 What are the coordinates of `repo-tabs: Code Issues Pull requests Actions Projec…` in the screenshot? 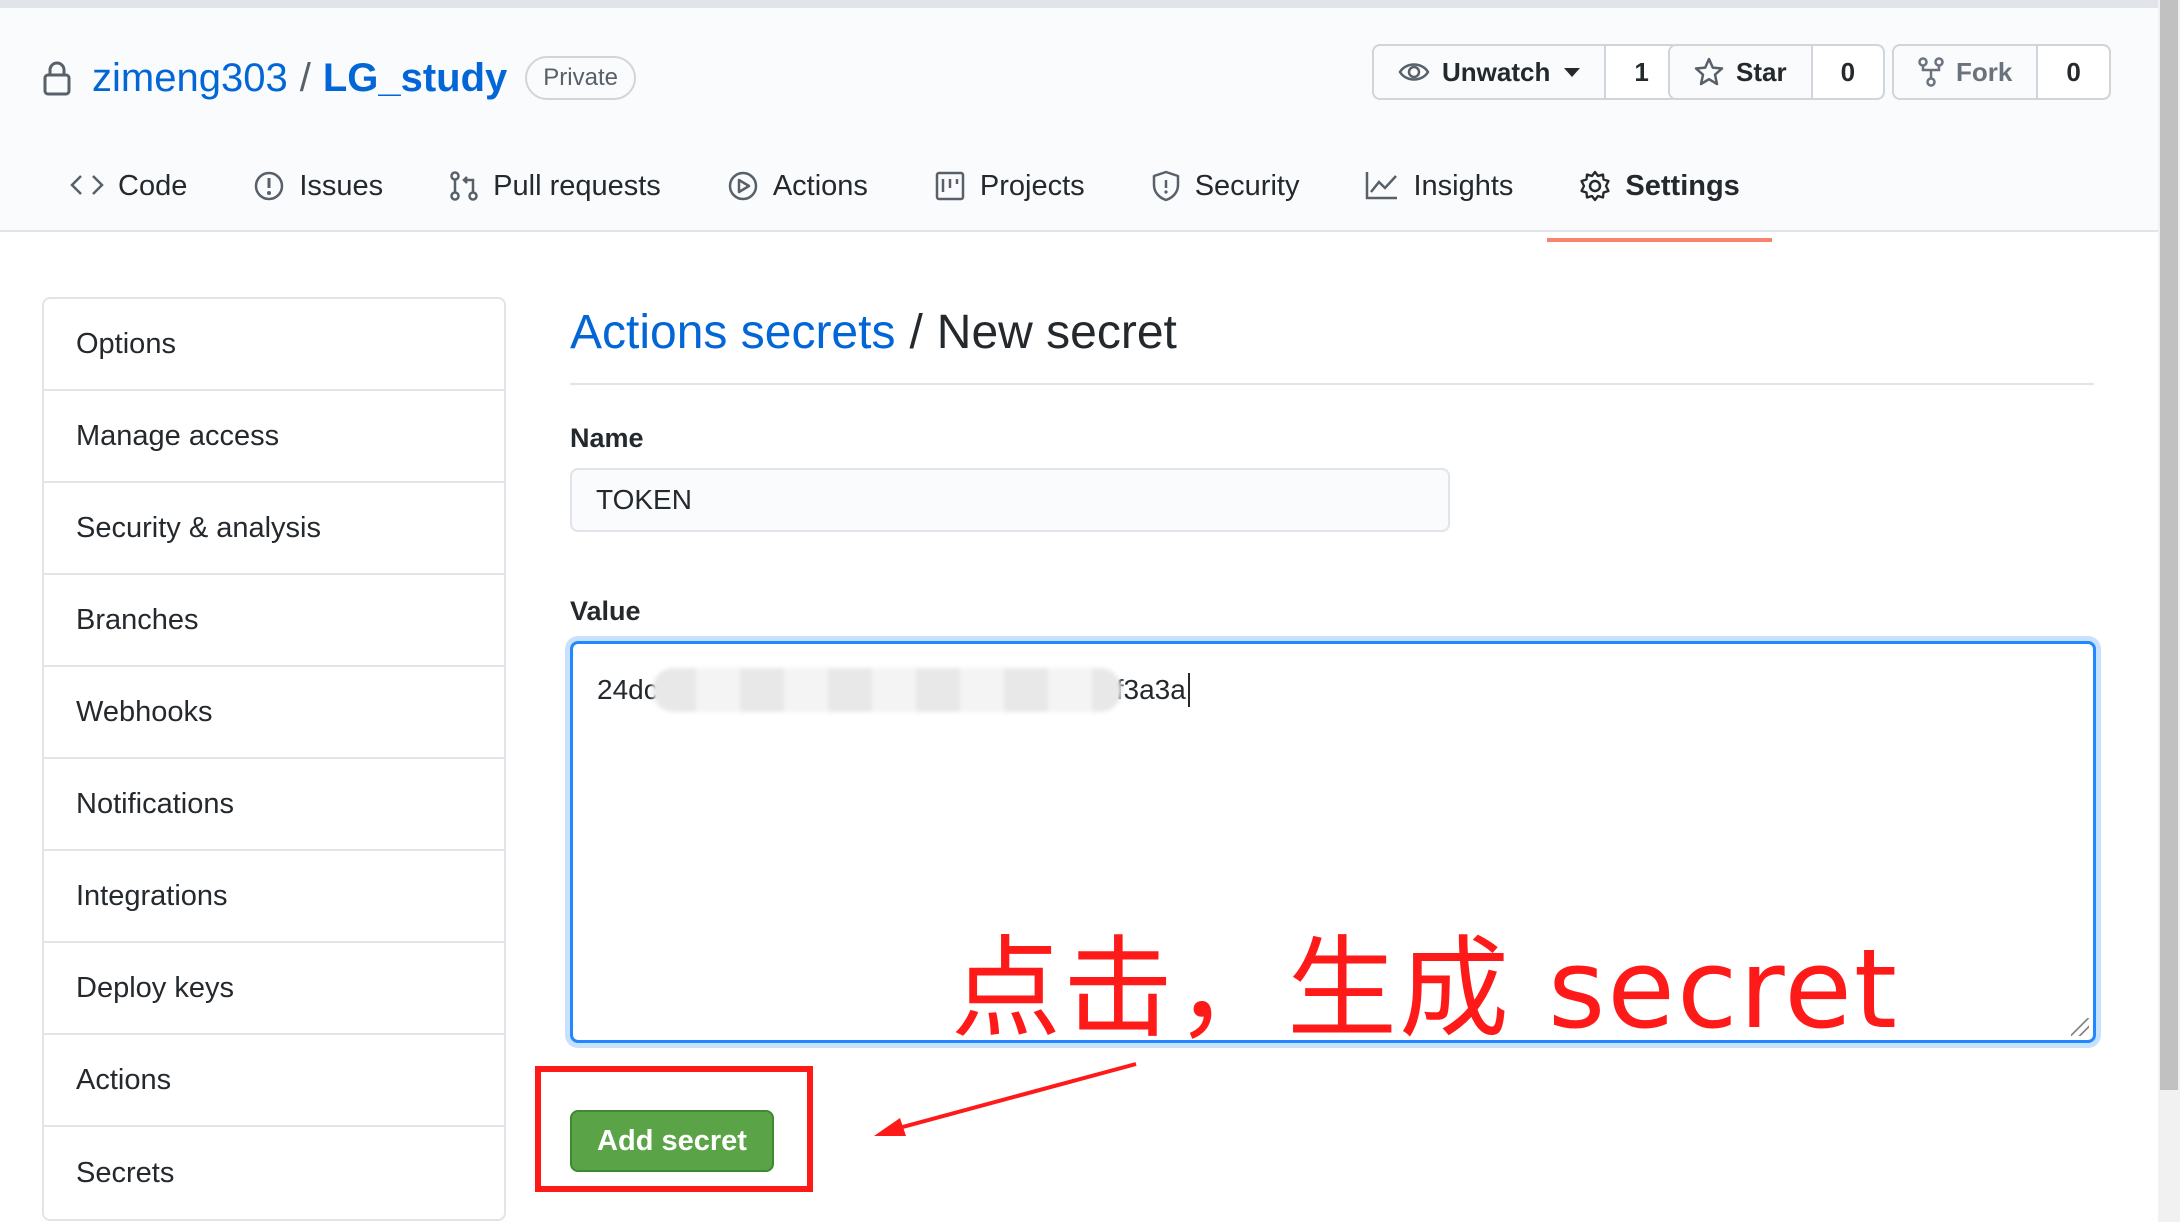 It's located at (938, 200).